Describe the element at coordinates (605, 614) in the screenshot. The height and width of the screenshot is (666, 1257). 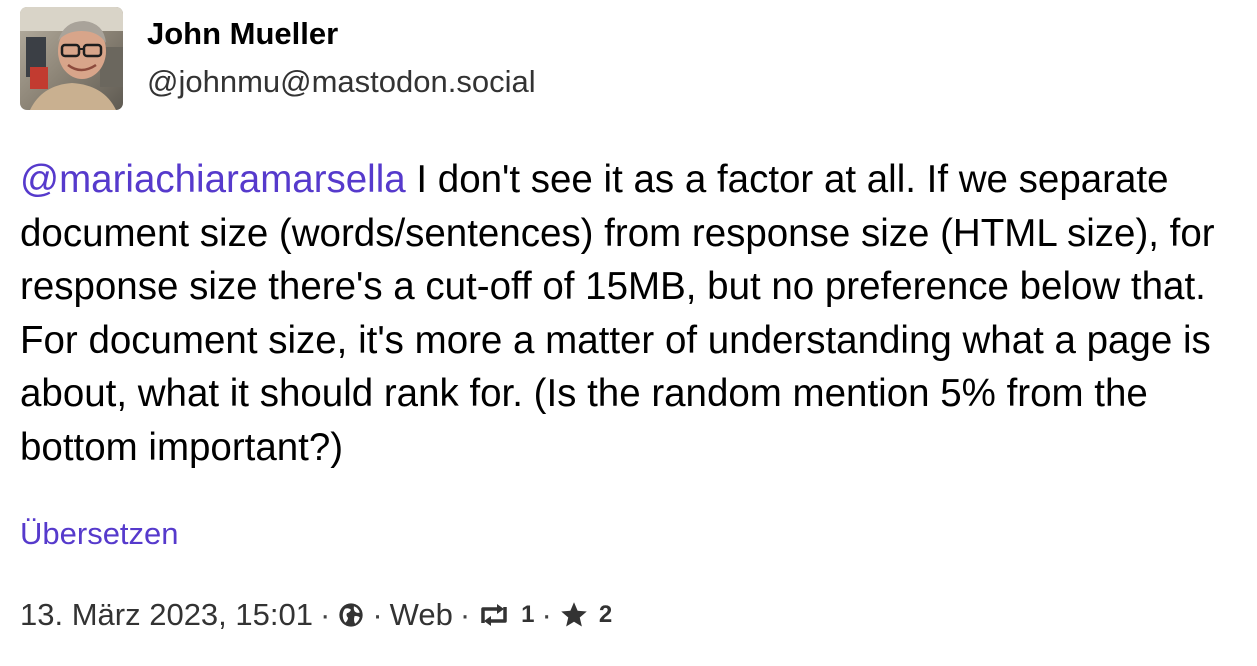
I see `favourite-count: 2` at that location.